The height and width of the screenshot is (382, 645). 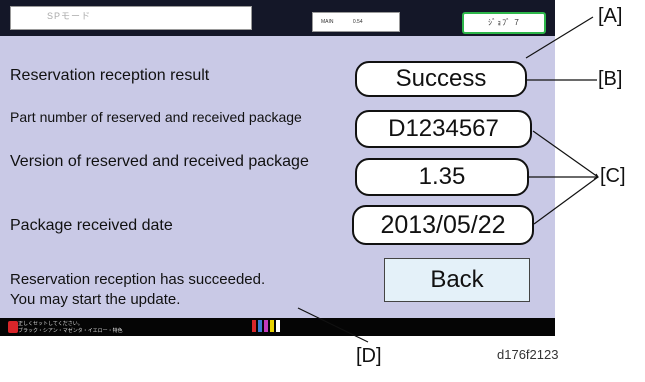 What do you see at coordinates (565, 154) in the screenshot?
I see `leader-line-c1` at bounding box center [565, 154].